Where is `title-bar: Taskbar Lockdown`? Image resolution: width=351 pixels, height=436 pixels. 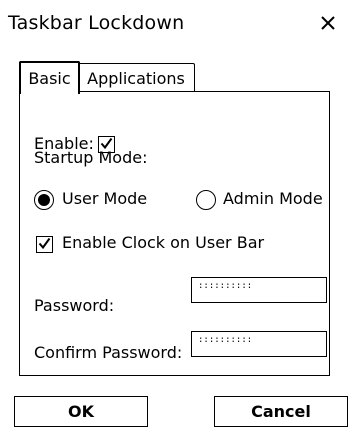 title-bar: Taskbar Lockdown is located at coordinates (175, 23).